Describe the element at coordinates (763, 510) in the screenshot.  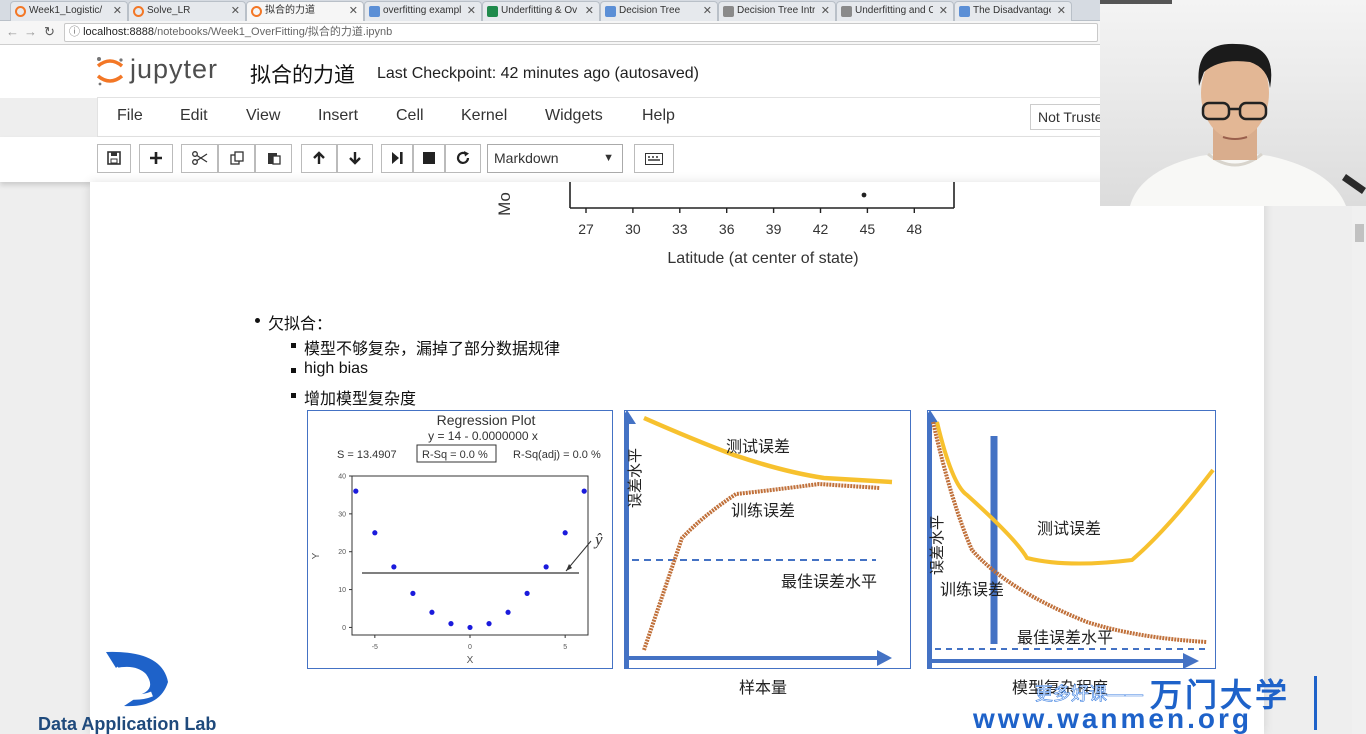
I see `train-error-label: 训练误差` at that location.